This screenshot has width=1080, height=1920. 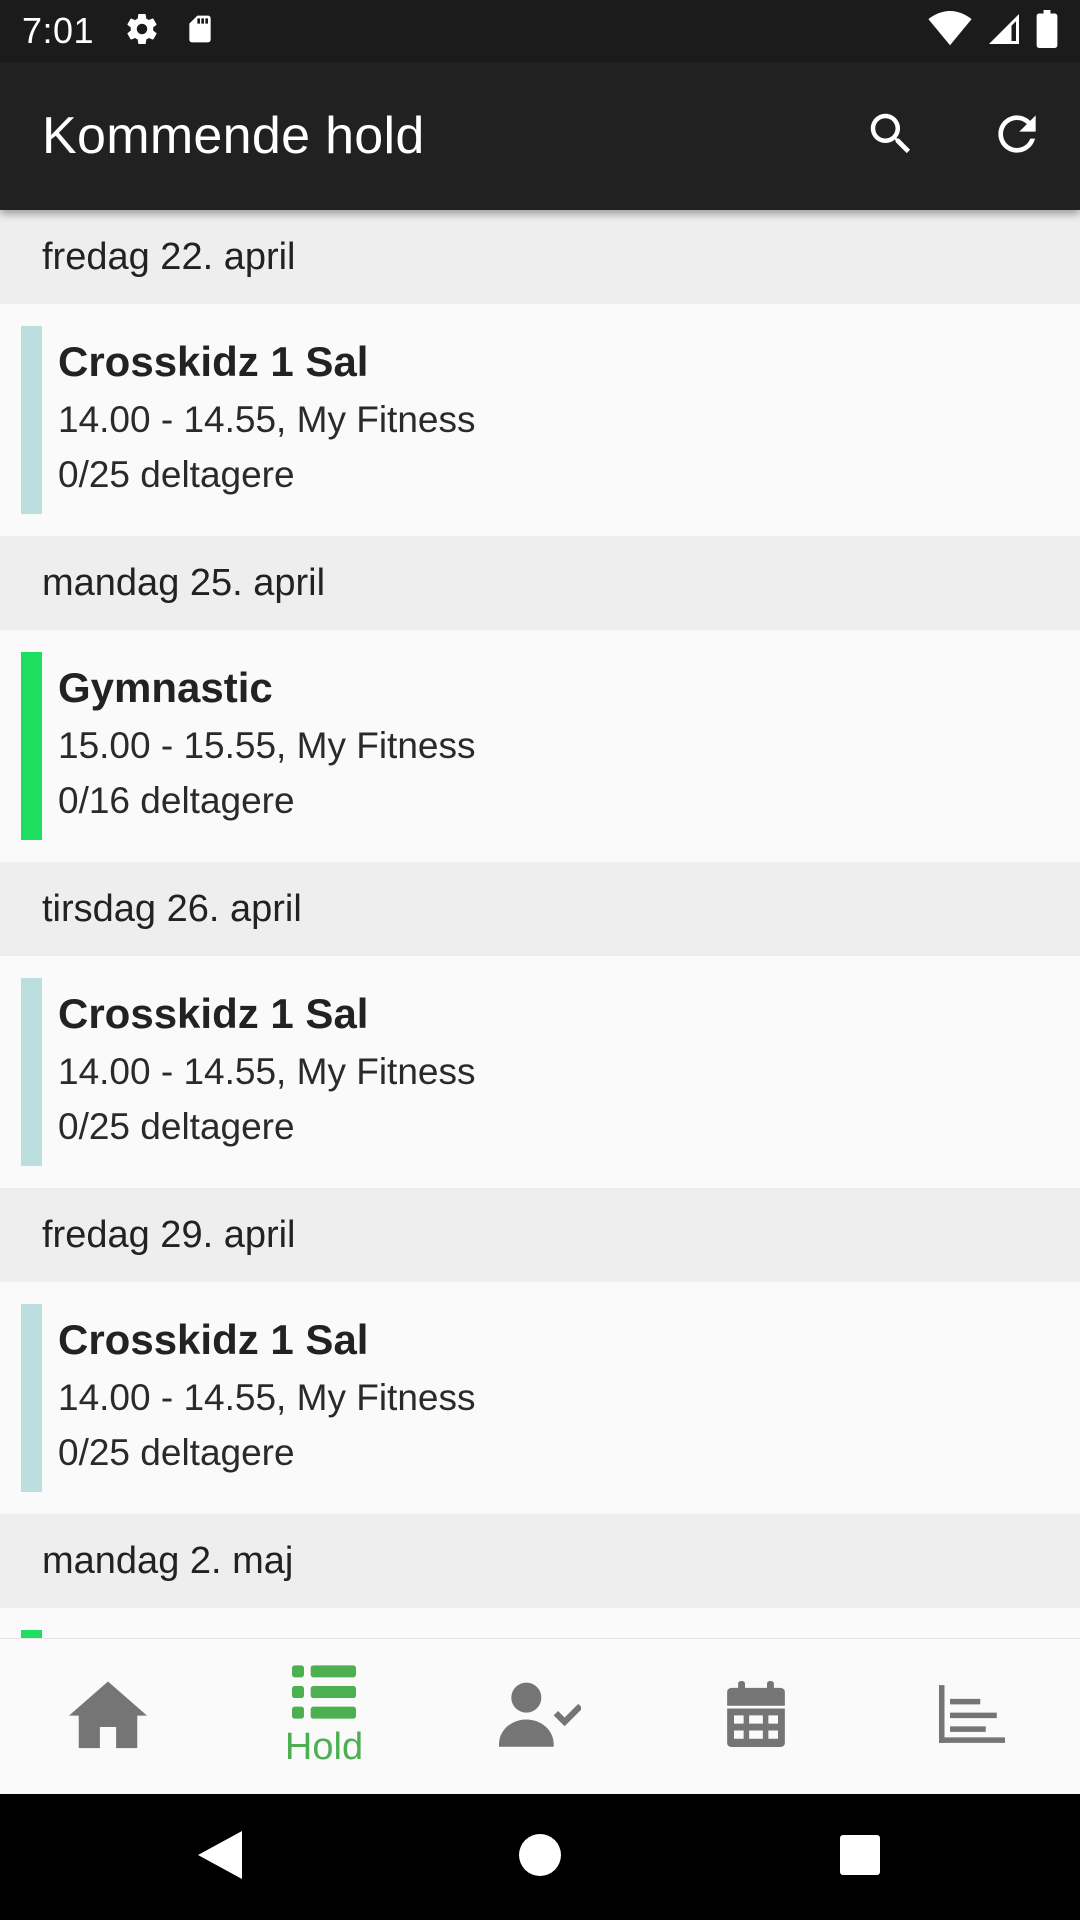 I want to click on refresh-button, so click(x=1017, y=136).